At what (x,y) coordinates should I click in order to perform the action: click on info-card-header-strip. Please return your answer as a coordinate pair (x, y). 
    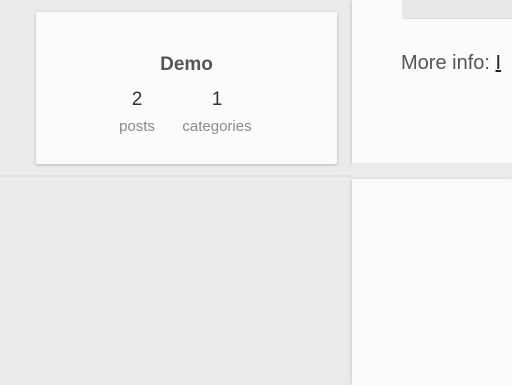
    Looking at the image, I should click on (457, 9).